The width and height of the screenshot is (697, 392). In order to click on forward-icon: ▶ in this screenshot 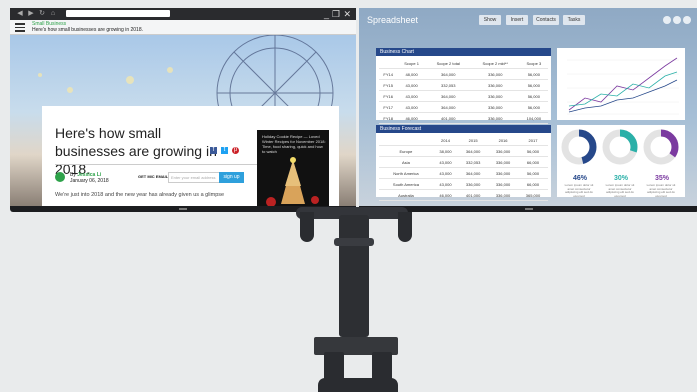, I will do `click(31, 14)`.